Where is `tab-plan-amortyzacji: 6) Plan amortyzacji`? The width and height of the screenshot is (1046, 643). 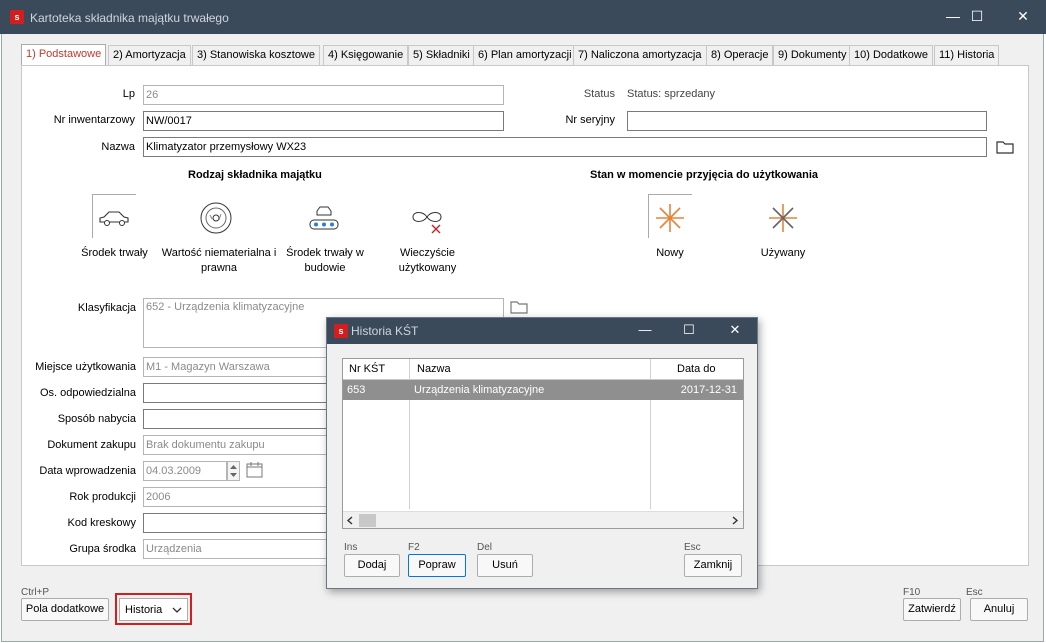
tab-plan-amortyzacji: 6) Plan amortyzacji is located at coordinates (525, 55).